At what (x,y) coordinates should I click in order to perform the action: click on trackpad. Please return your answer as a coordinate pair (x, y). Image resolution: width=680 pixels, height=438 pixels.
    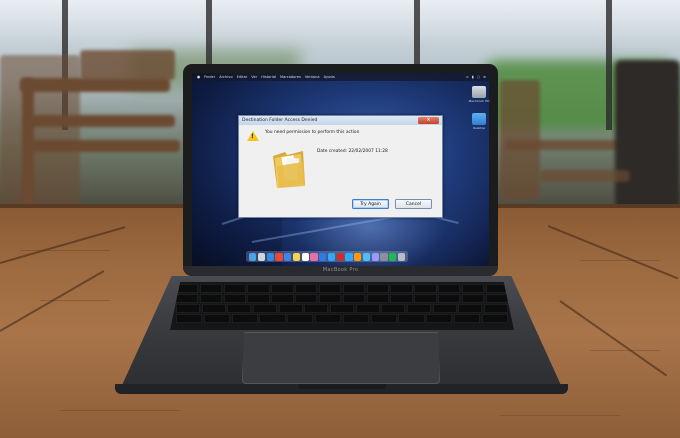
    Looking at the image, I should click on (341, 358).